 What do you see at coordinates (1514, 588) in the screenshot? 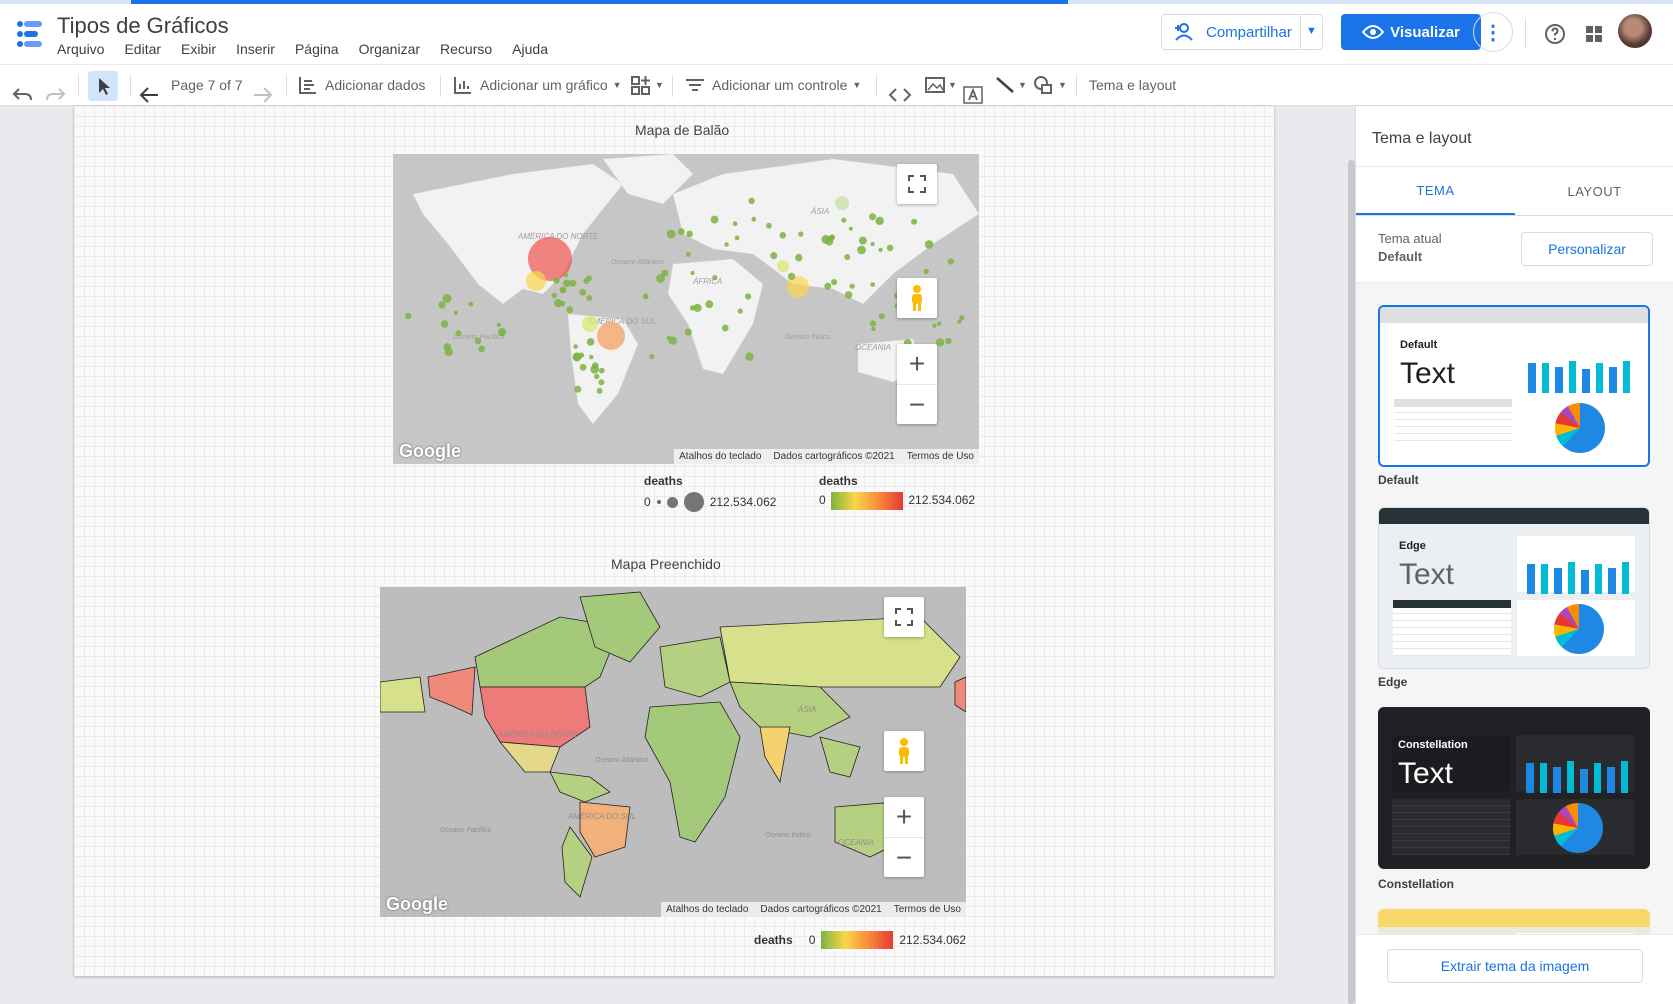
I see `theme-card-edge: Edge Text` at bounding box center [1514, 588].